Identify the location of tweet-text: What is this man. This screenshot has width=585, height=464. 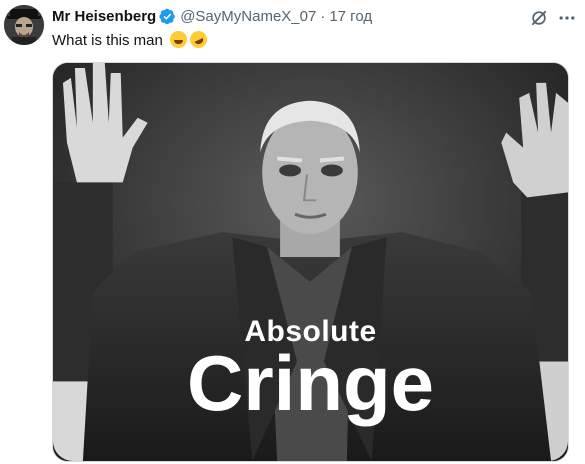
(131, 39).